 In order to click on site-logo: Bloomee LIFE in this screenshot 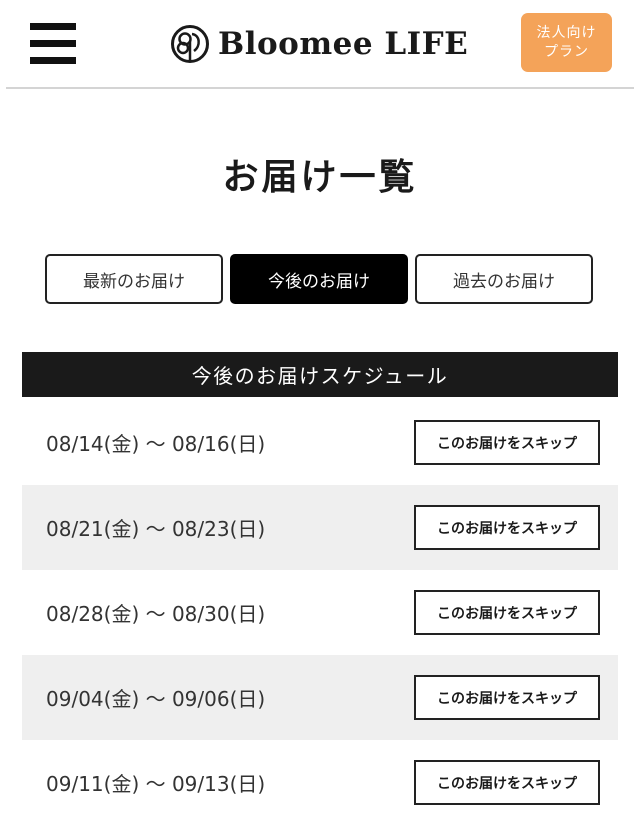, I will do `click(319, 44)`.